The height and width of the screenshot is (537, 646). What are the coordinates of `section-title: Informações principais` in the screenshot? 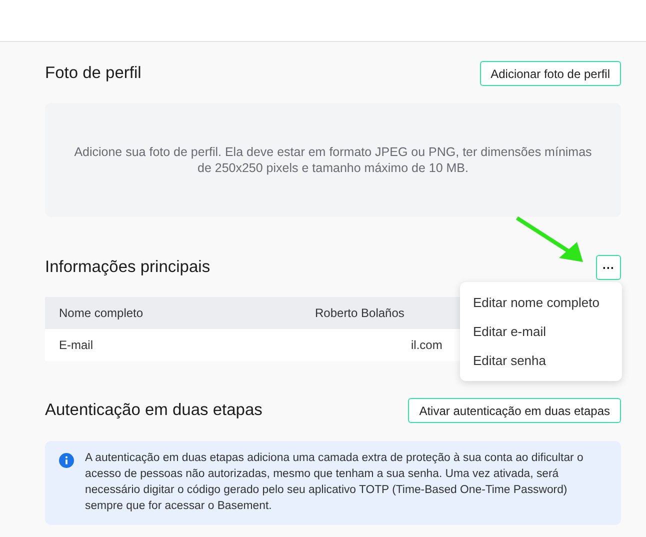 It's located at (127, 267).